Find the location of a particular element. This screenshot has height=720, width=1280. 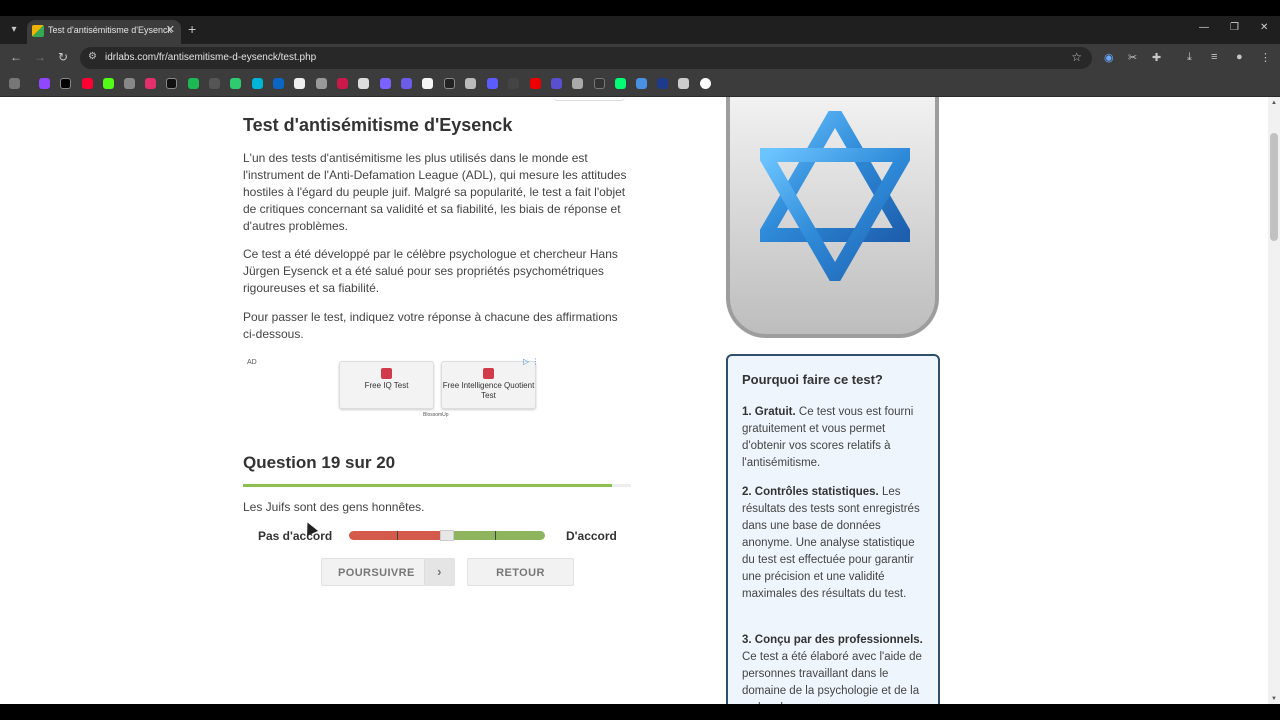

back-icon: ← is located at coordinates (16, 57).